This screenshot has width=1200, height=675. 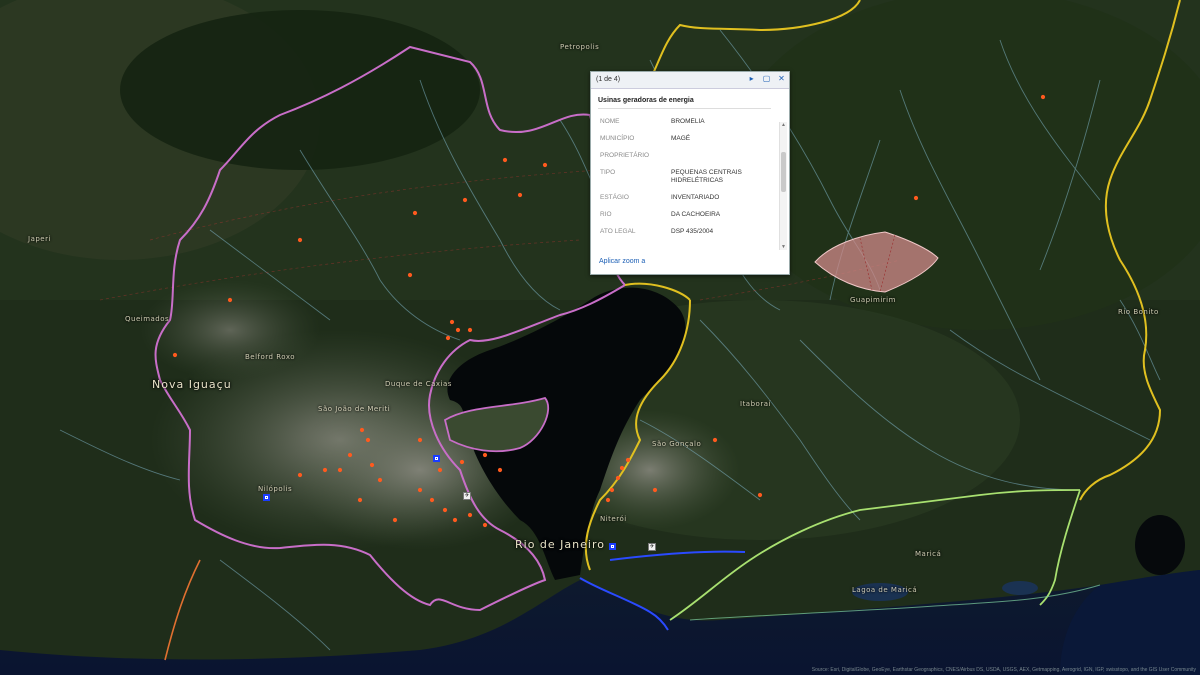 I want to click on popup-scrollbar: ▲ ▼, so click(x=783, y=186).